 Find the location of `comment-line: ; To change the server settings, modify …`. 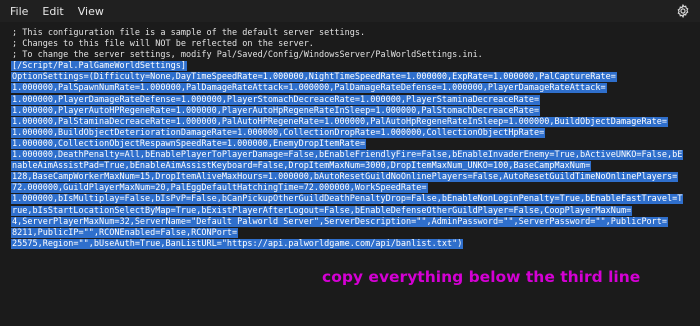

comment-line: ; To change the server settings, modify … is located at coordinates (353, 55).